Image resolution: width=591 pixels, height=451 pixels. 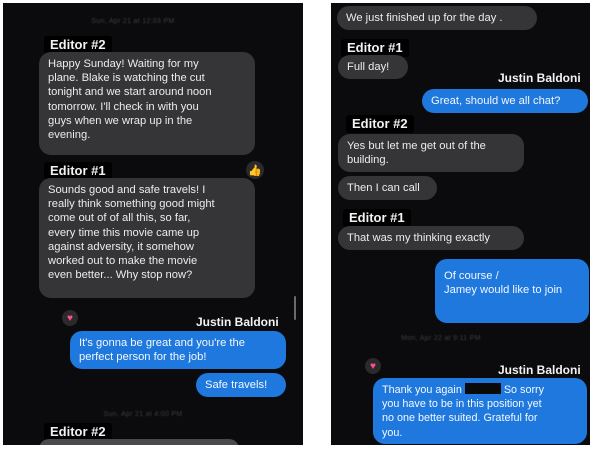 I want to click on timestamp: Sun, Apr 21 at 12:03 PM, so click(x=133, y=21).